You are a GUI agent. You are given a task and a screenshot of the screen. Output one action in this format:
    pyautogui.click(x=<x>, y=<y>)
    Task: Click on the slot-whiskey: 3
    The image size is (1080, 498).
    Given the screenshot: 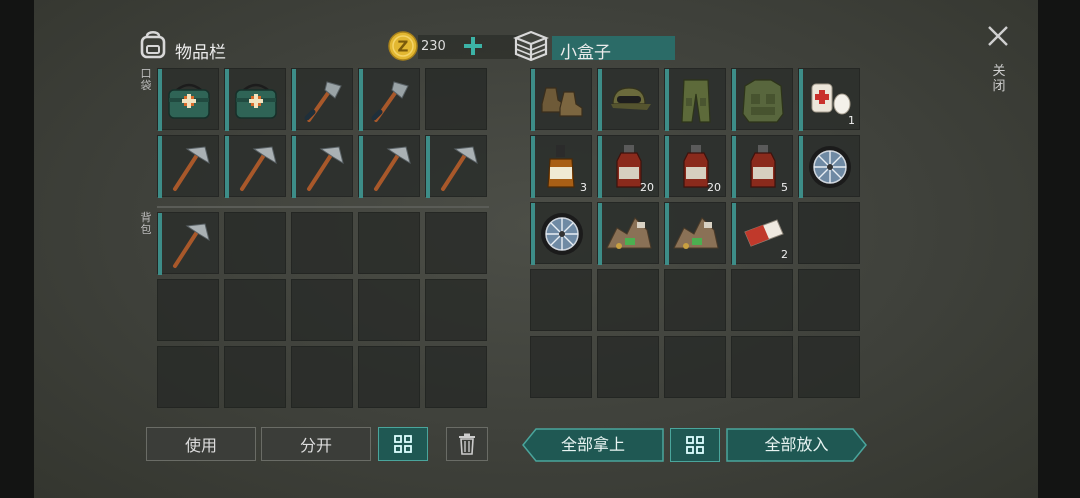 What is the action you would take?
    pyautogui.click(x=561, y=166)
    